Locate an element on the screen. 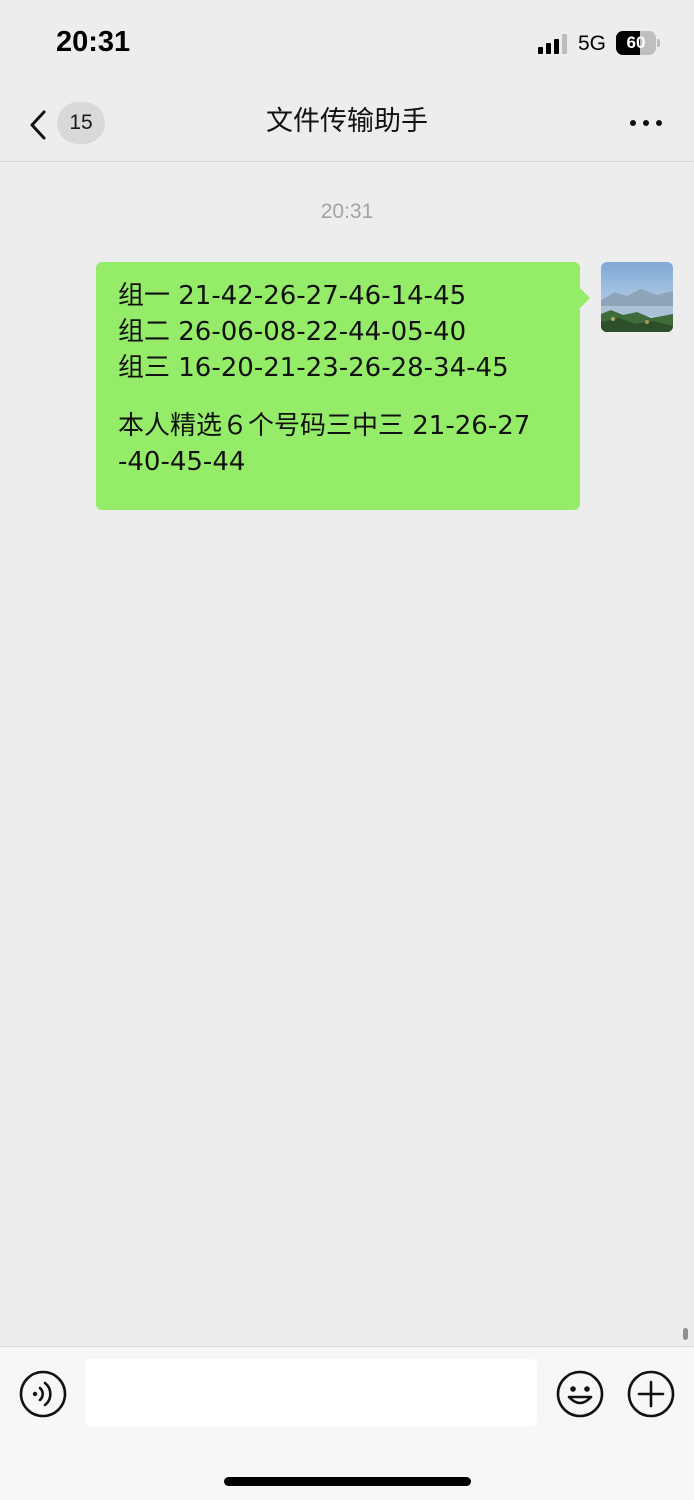 The width and height of the screenshot is (694, 1500). input-bar is located at coordinates (347, 1423).